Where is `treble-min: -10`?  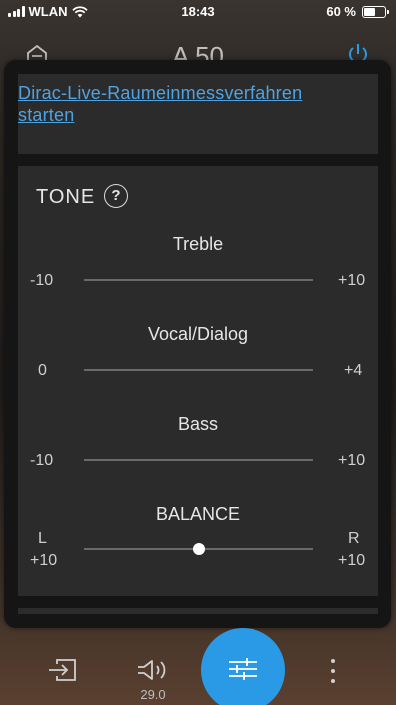 treble-min: -10 is located at coordinates (42, 280).